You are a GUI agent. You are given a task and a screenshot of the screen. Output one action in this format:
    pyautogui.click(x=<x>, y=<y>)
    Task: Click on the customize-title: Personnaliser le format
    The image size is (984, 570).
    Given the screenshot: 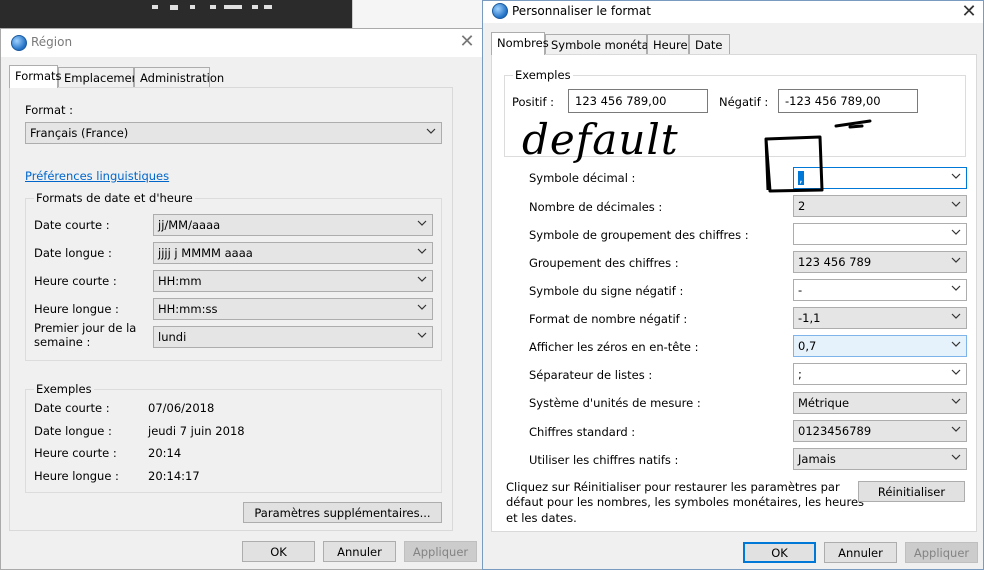 What is the action you would take?
    pyautogui.click(x=581, y=11)
    